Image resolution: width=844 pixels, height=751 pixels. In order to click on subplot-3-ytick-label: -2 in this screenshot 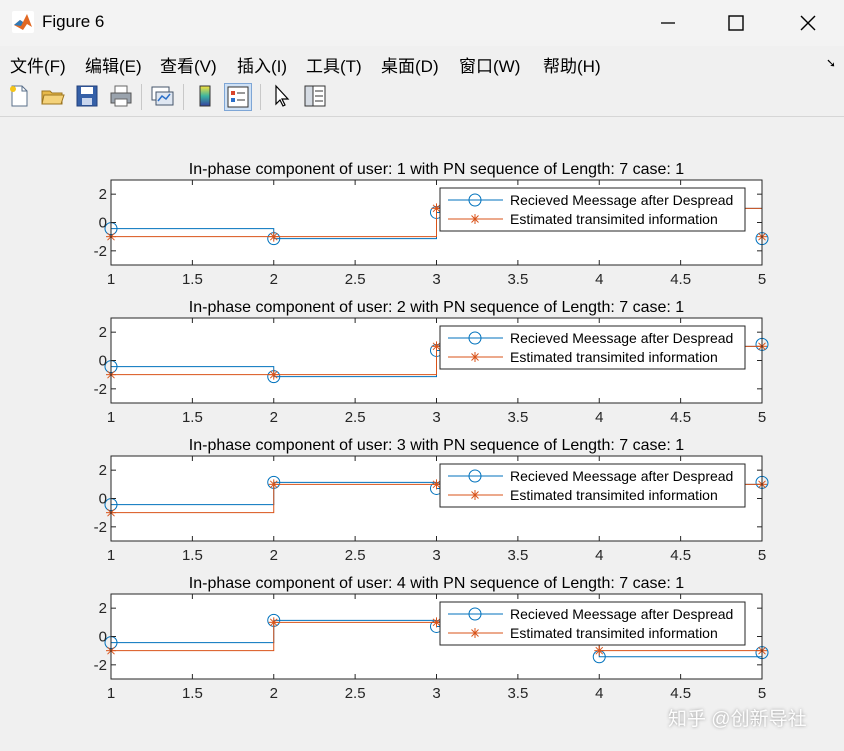, I will do `click(100, 527)`.